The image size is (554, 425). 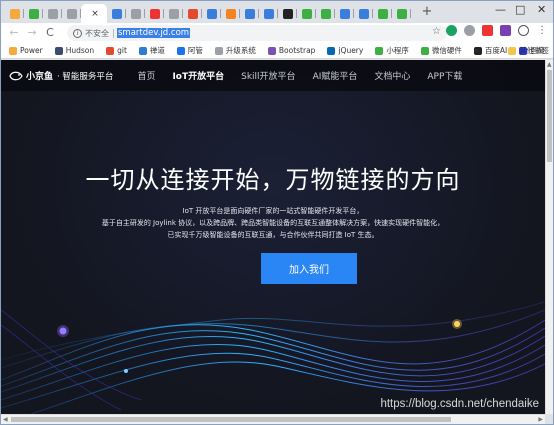 I want to click on scroll-right-icon: ▶, so click(x=540, y=419).